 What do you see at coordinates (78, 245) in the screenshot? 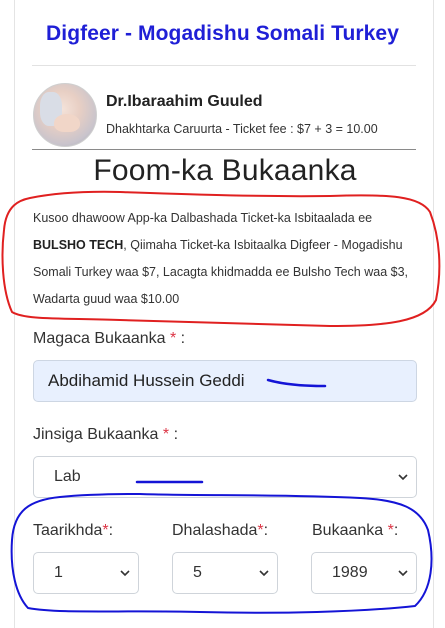
I see `info-text-brand: BULSHO TECH` at bounding box center [78, 245].